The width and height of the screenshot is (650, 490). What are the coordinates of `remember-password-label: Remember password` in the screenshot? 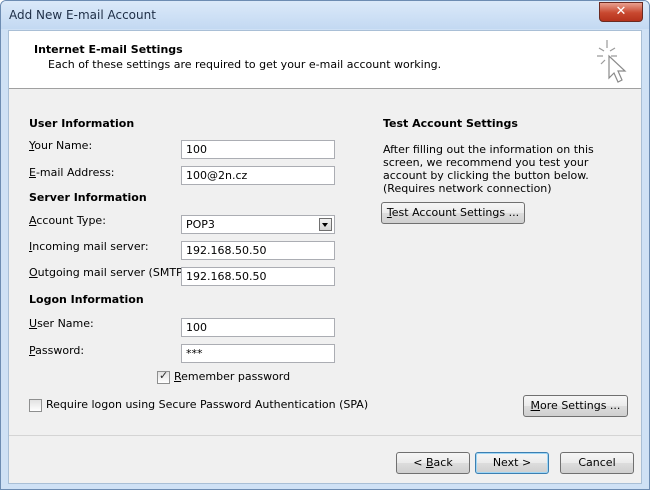 It's located at (232, 376).